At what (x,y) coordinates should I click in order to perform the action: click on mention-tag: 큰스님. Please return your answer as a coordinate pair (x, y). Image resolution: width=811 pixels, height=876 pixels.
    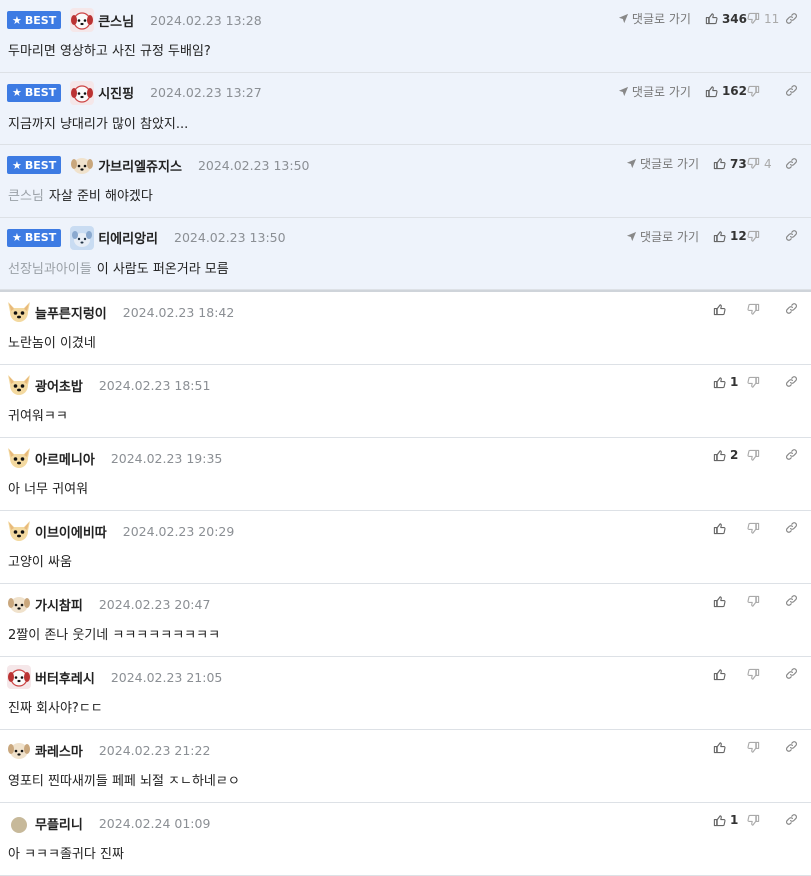
    Looking at the image, I should click on (26, 196).